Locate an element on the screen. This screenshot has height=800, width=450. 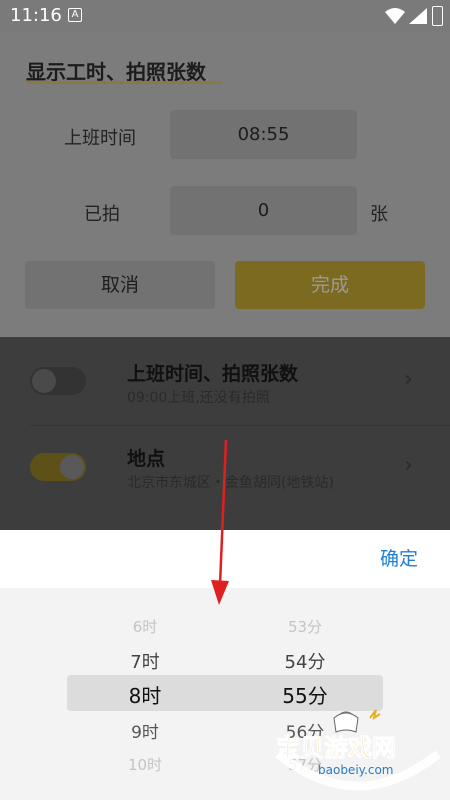
site-watermark-logo: 宝贝游戏网 baobeiy.com is located at coordinates (358, 750).